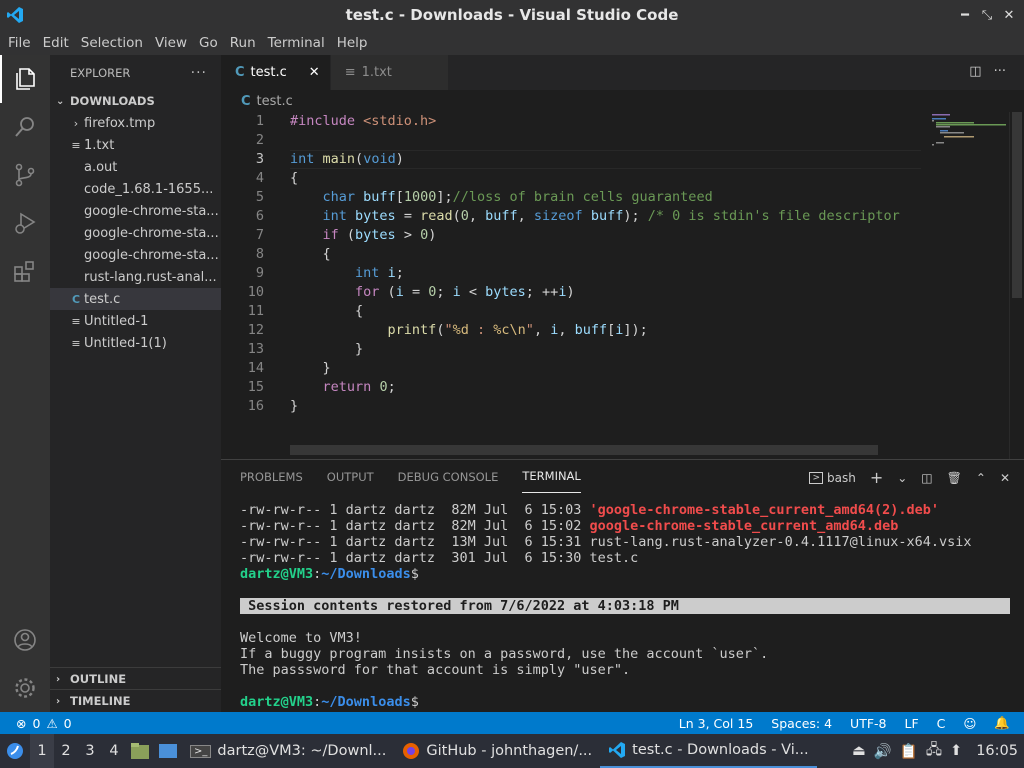 Image resolution: width=1024 pixels, height=768 pixels. What do you see at coordinates (975, 71) in the screenshot?
I see `split-editor-icon: ◫` at bounding box center [975, 71].